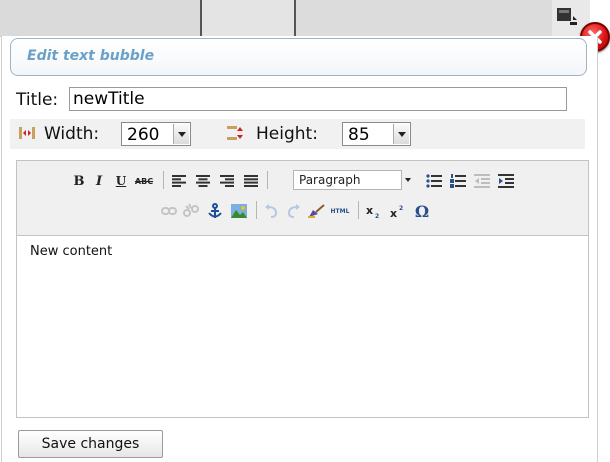 This screenshot has width=610, height=462. I want to click on underline-icon: U, so click(121, 181).